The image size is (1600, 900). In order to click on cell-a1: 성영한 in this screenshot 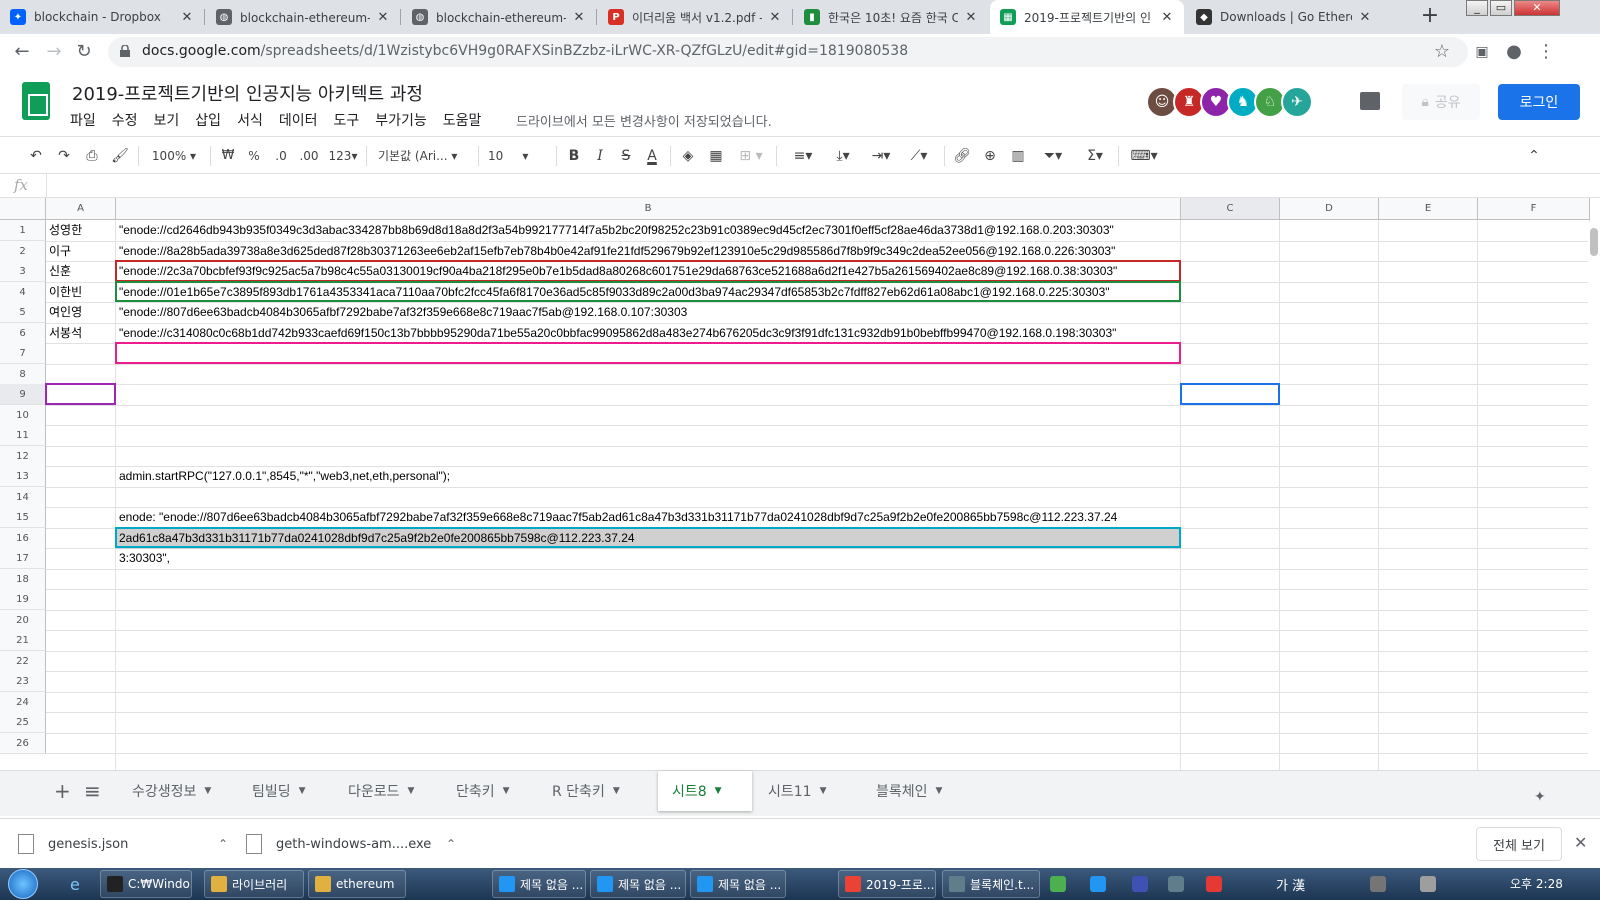, I will do `click(81, 230)`.